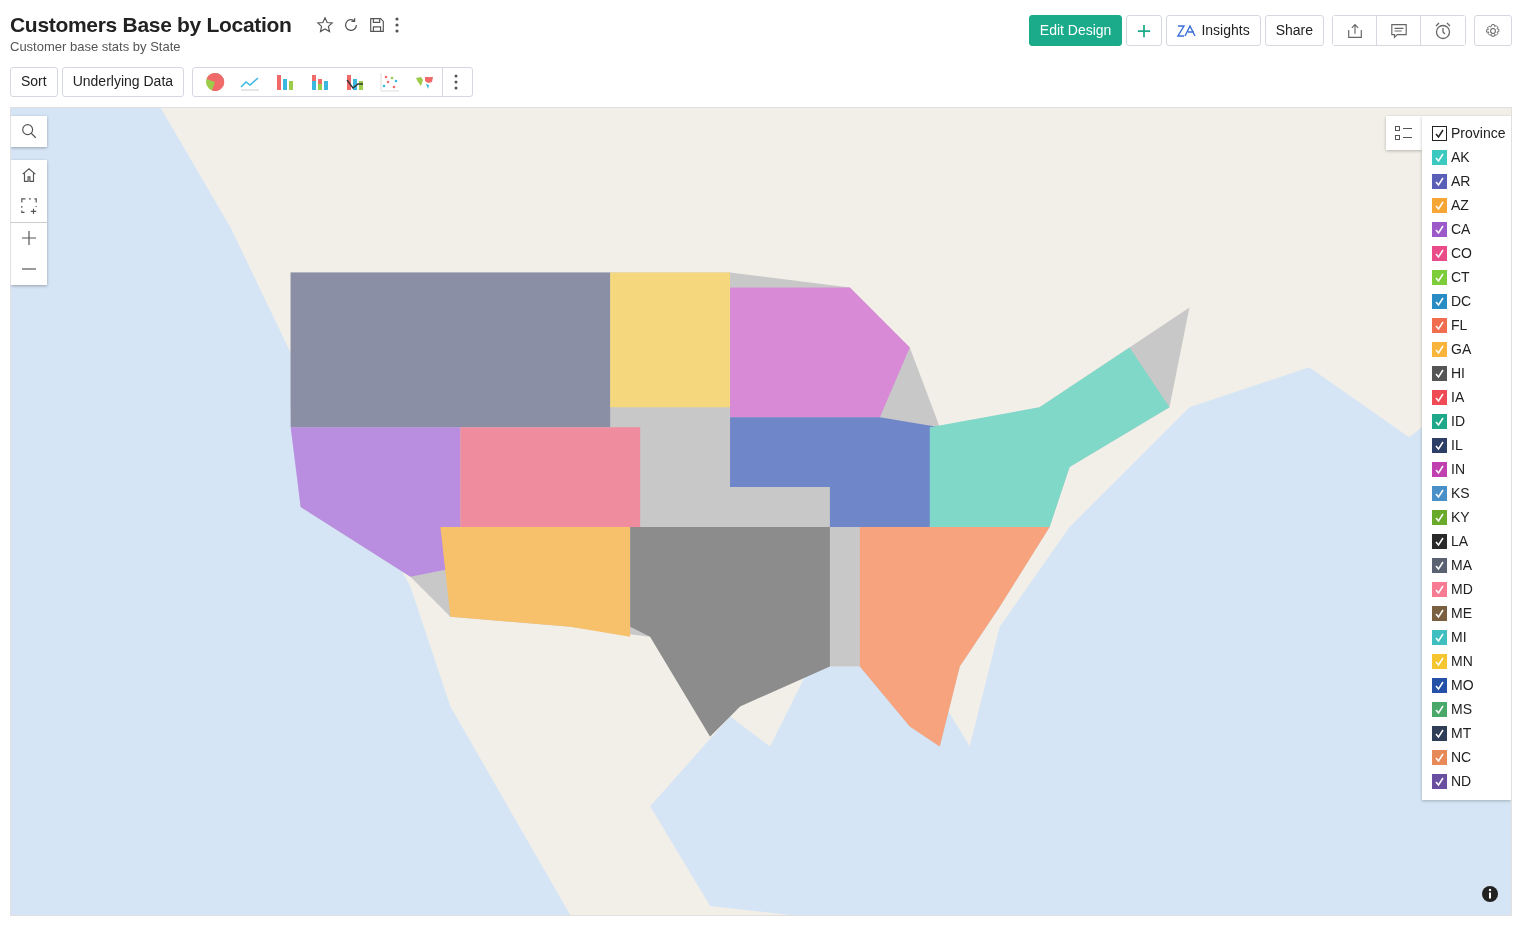 Image resolution: width=1522 pixels, height=929 pixels. Describe the element at coordinates (29, 269) in the screenshot. I see `zoom-out-button` at that location.